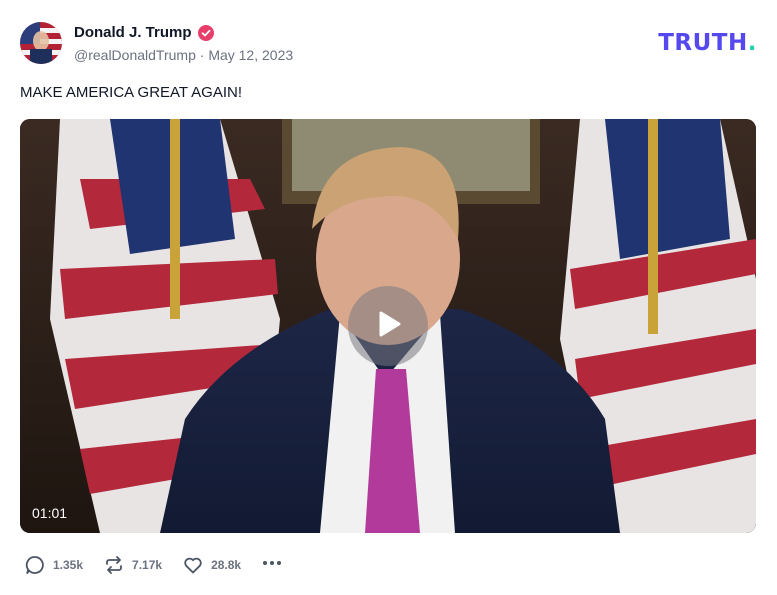 This screenshot has width=777, height=595. I want to click on logo-text: TRUTH, so click(703, 43).